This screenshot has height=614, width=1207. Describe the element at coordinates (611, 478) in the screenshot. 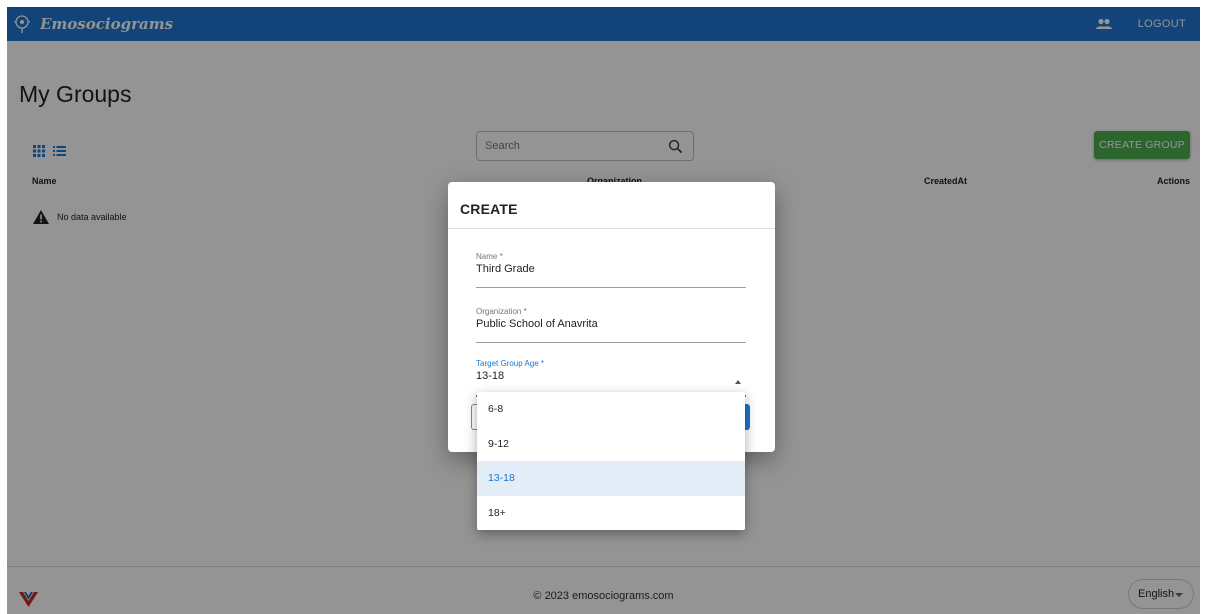

I see `age-option-selected: 13-18` at that location.